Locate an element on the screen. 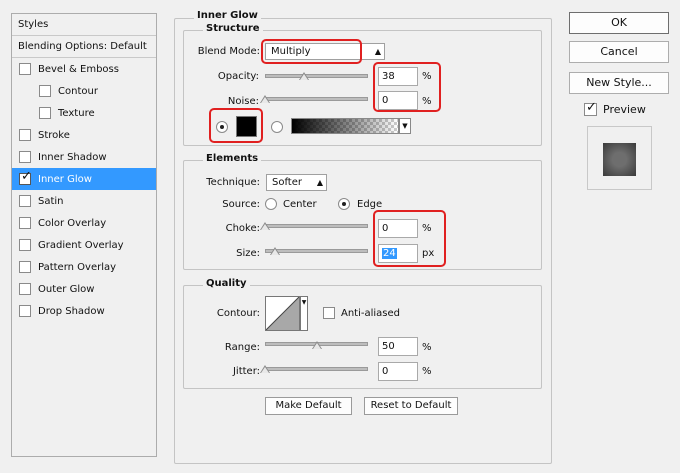 The image size is (680, 473). range-unit: % is located at coordinates (427, 347).